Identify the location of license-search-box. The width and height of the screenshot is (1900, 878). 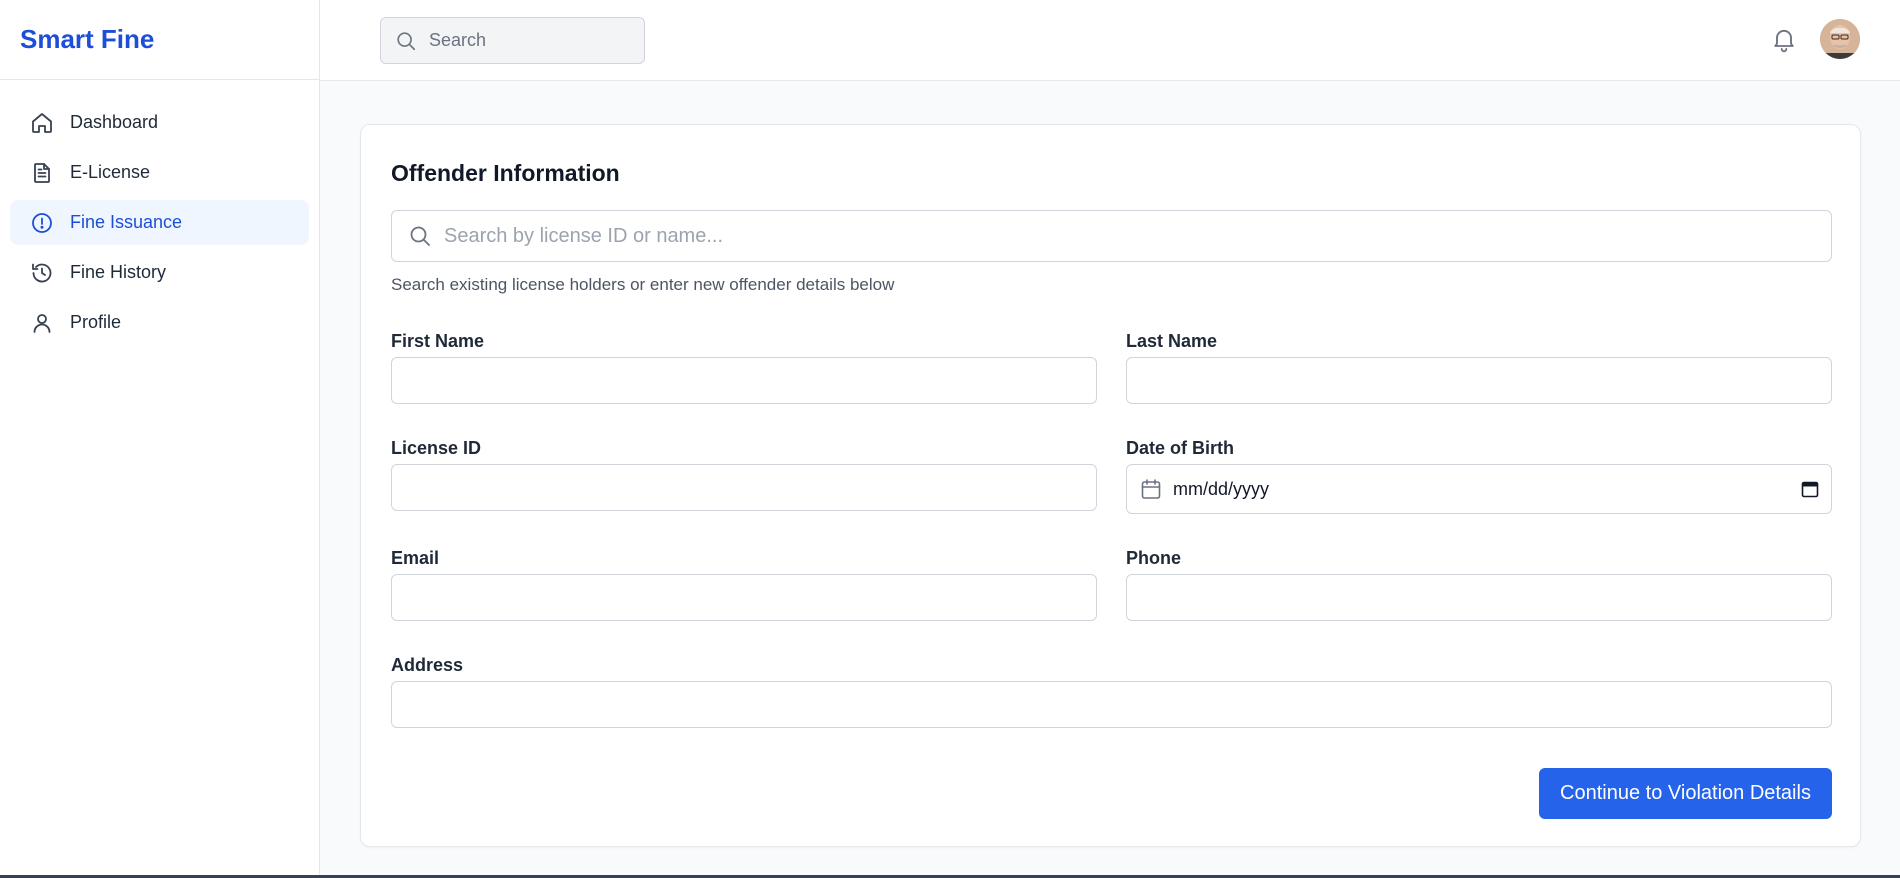
(1111, 236).